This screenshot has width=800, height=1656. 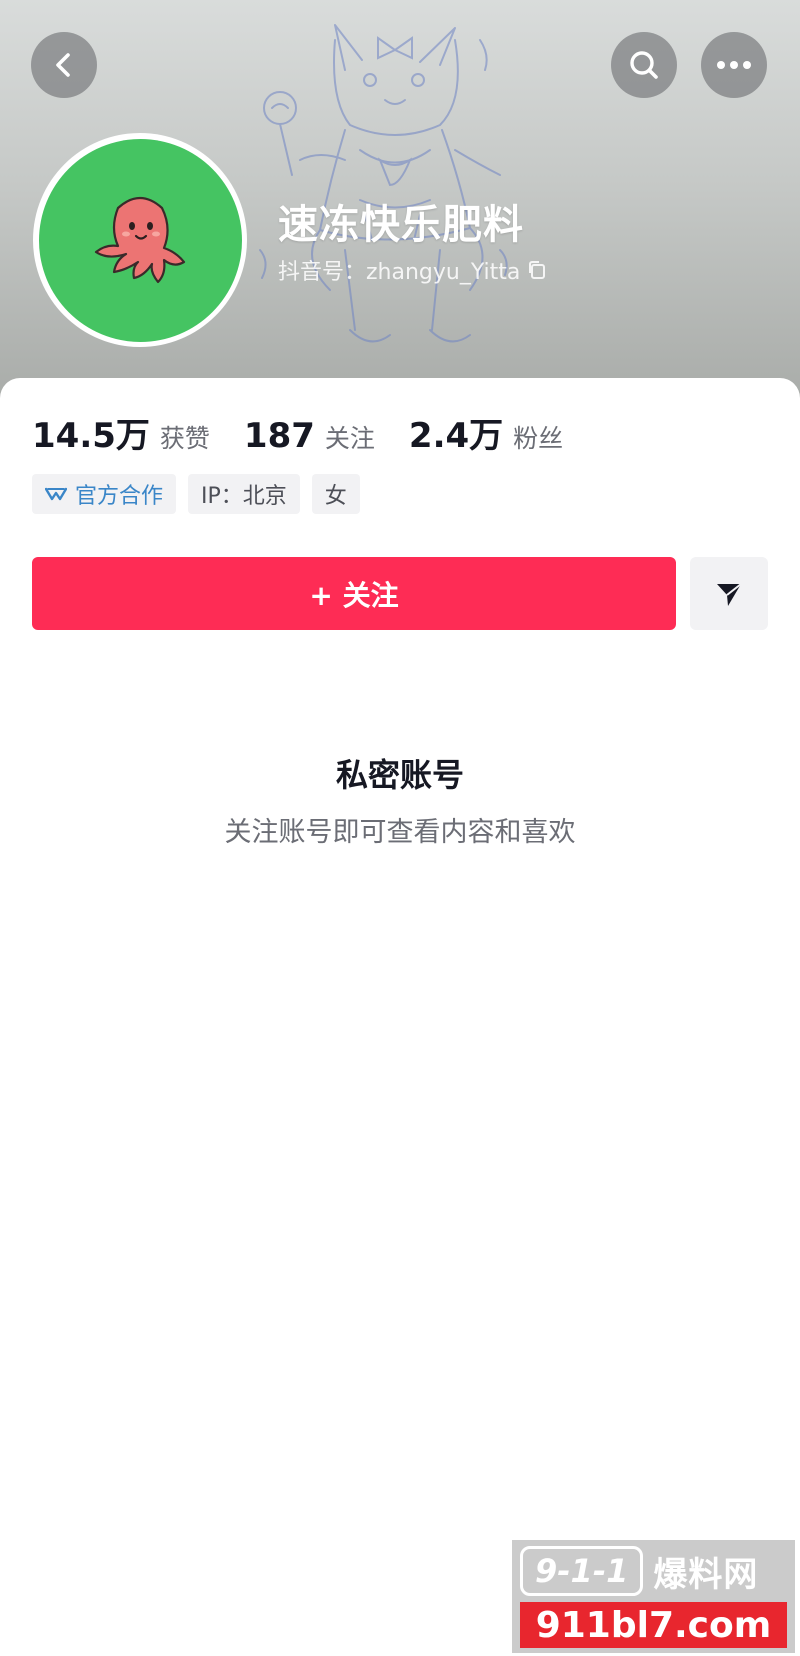 I want to click on more-dots-icon, so click(x=734, y=65).